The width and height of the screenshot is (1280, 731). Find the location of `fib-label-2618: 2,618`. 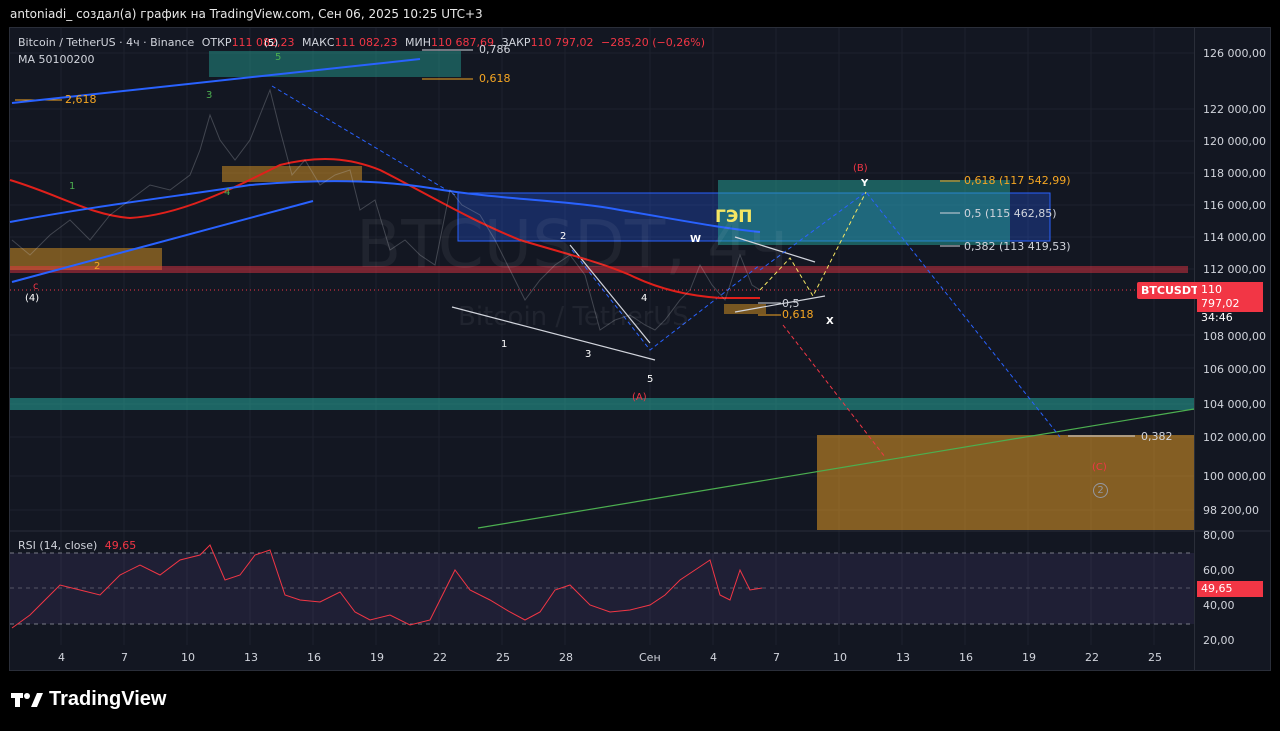

fib-label-2618: 2,618 is located at coordinates (81, 99).